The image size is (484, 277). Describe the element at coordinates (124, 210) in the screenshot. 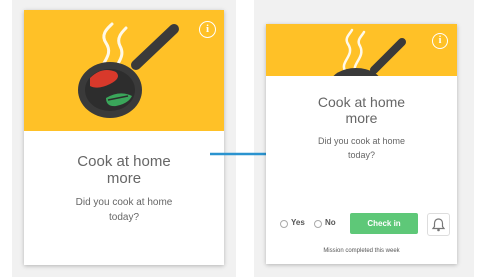

I see `card-question: Did you cook at home today?` at that location.